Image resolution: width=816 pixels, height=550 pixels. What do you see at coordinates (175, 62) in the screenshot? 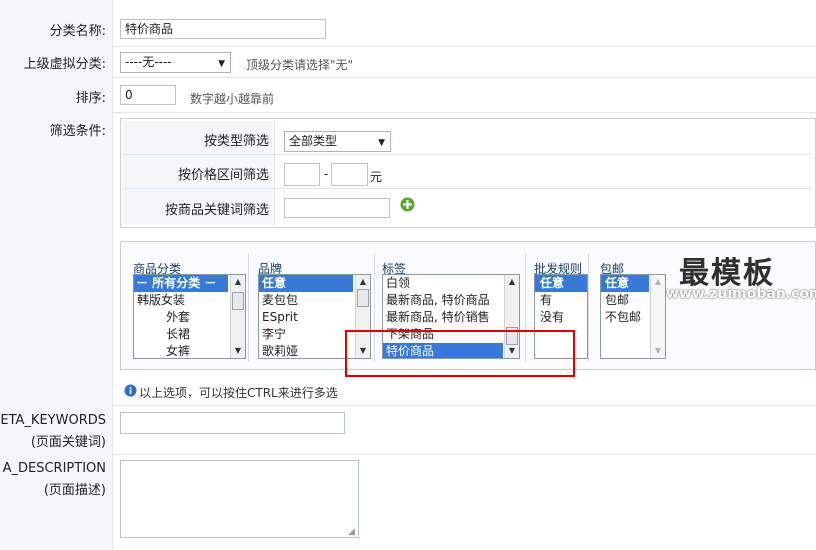
I see `parent-category-select: ----无---- ▼` at bounding box center [175, 62].